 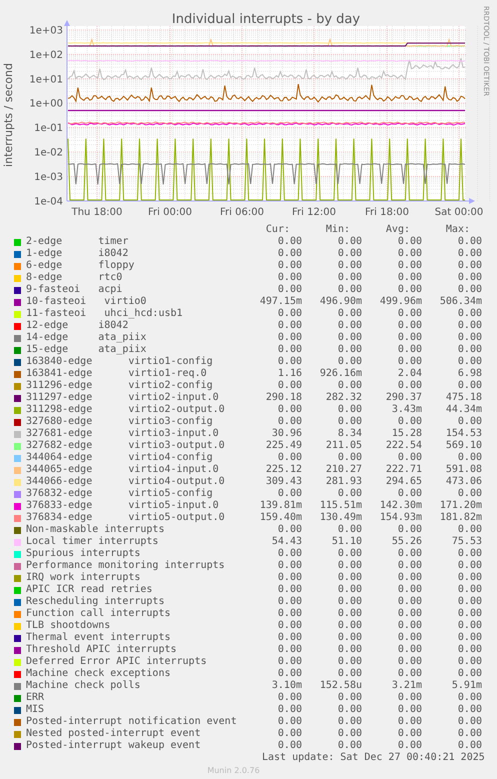 What do you see at coordinates (460, 518) in the screenshot?
I see `value-cell-text: 181.82m` at bounding box center [460, 518].